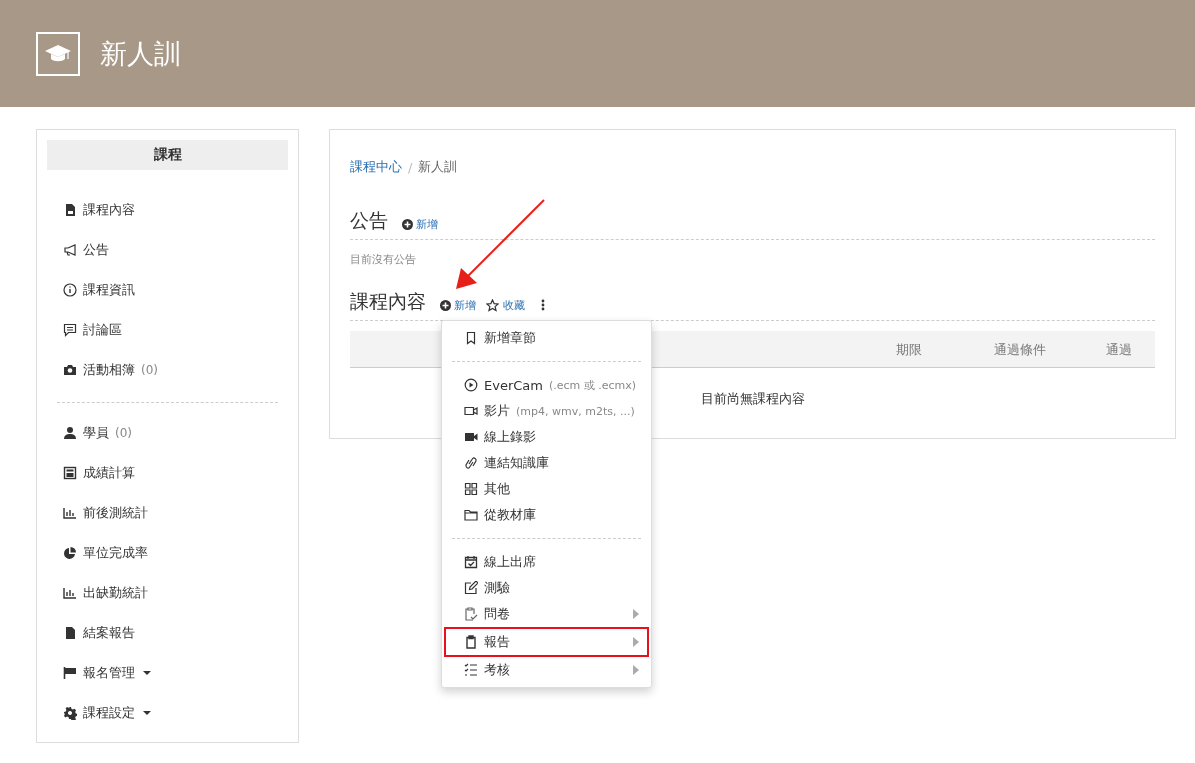 The height and width of the screenshot is (763, 1195). I want to click on sidebar-item: 學員 (0), so click(175, 433).